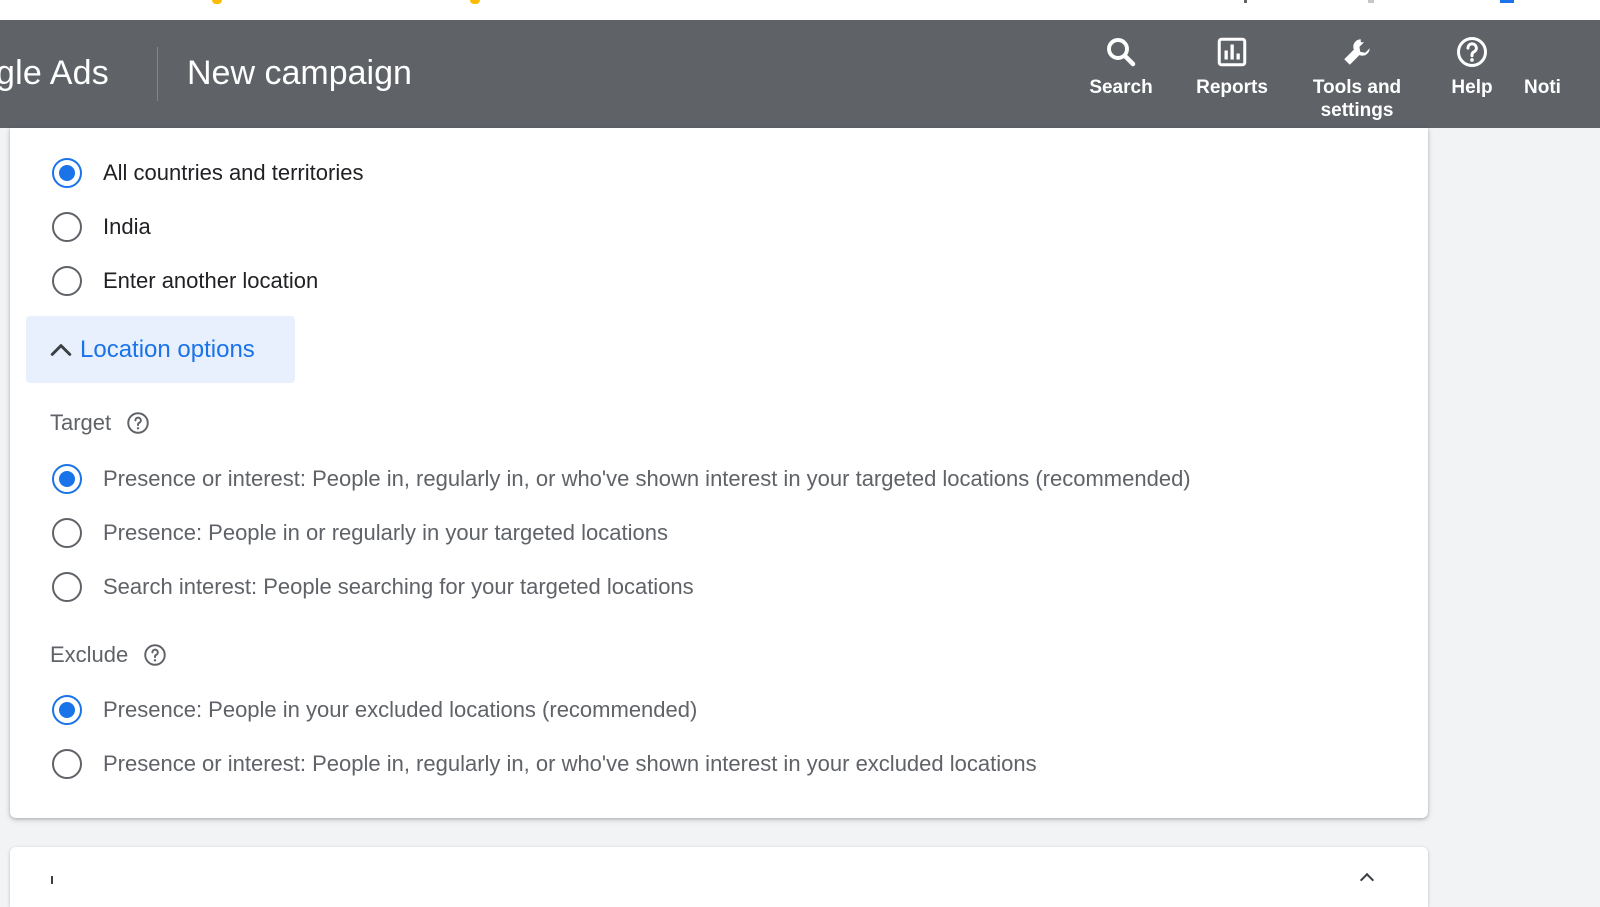 The image size is (1600, 907). What do you see at coordinates (217, 2) in the screenshot?
I see `extension-icon` at bounding box center [217, 2].